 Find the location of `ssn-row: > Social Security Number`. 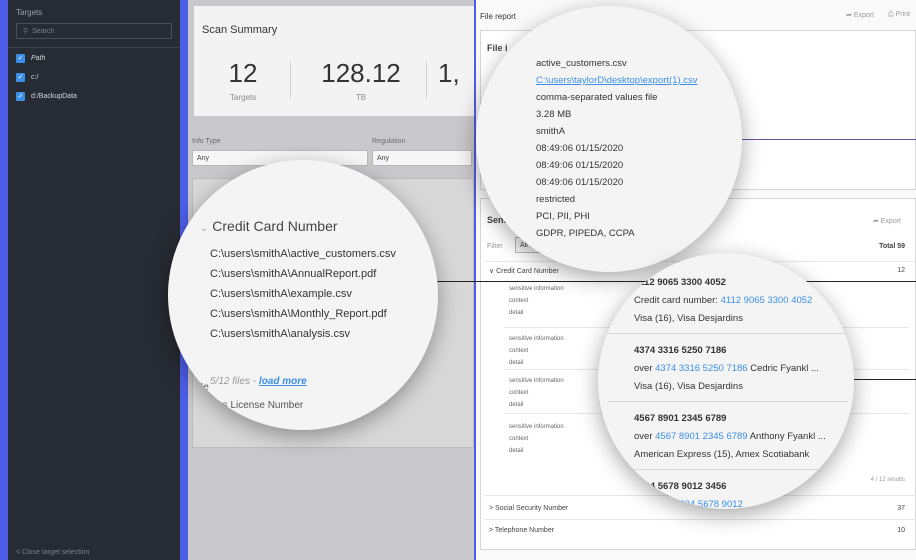

ssn-row: > Social Security Number is located at coordinates (528, 508).